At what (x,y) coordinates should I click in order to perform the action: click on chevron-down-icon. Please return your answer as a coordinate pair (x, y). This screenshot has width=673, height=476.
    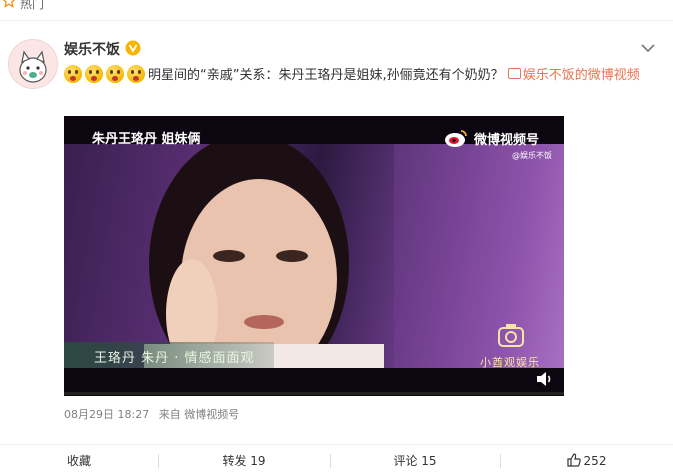
    Looking at the image, I should click on (648, 48).